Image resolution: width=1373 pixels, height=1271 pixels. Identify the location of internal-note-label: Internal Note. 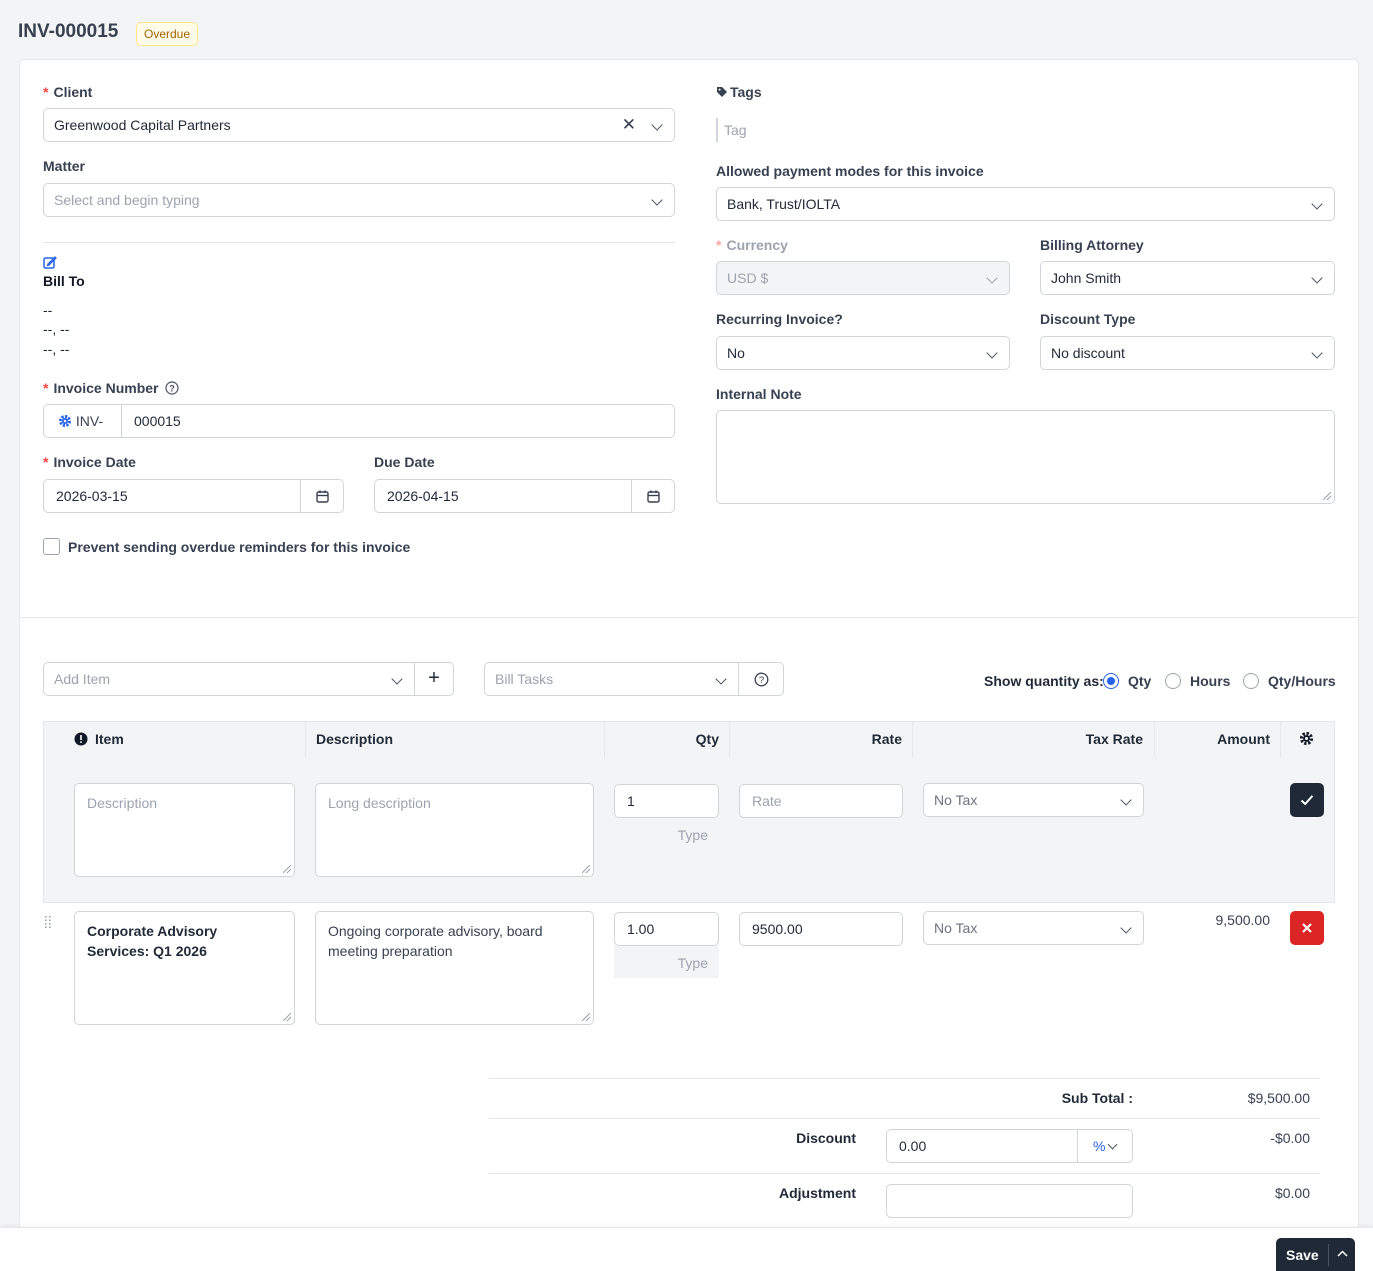
(759, 394).